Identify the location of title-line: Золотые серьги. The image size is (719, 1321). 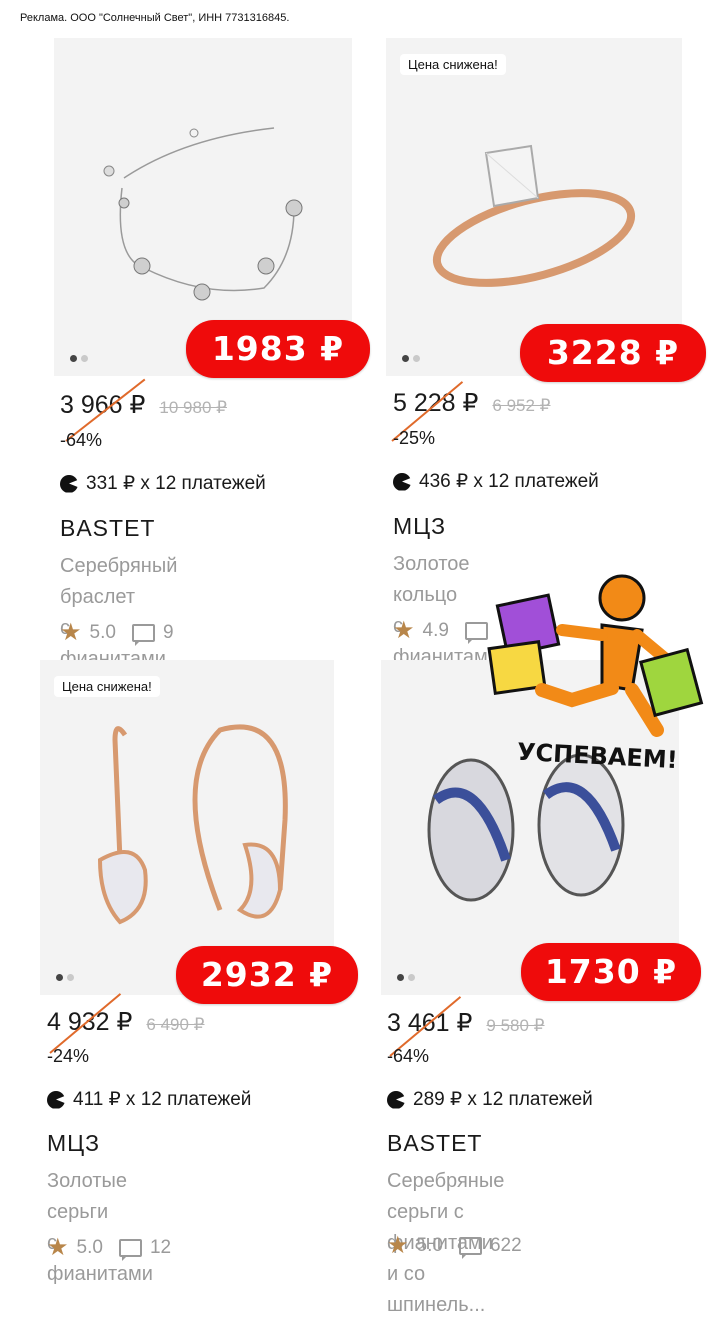
(87, 1196).